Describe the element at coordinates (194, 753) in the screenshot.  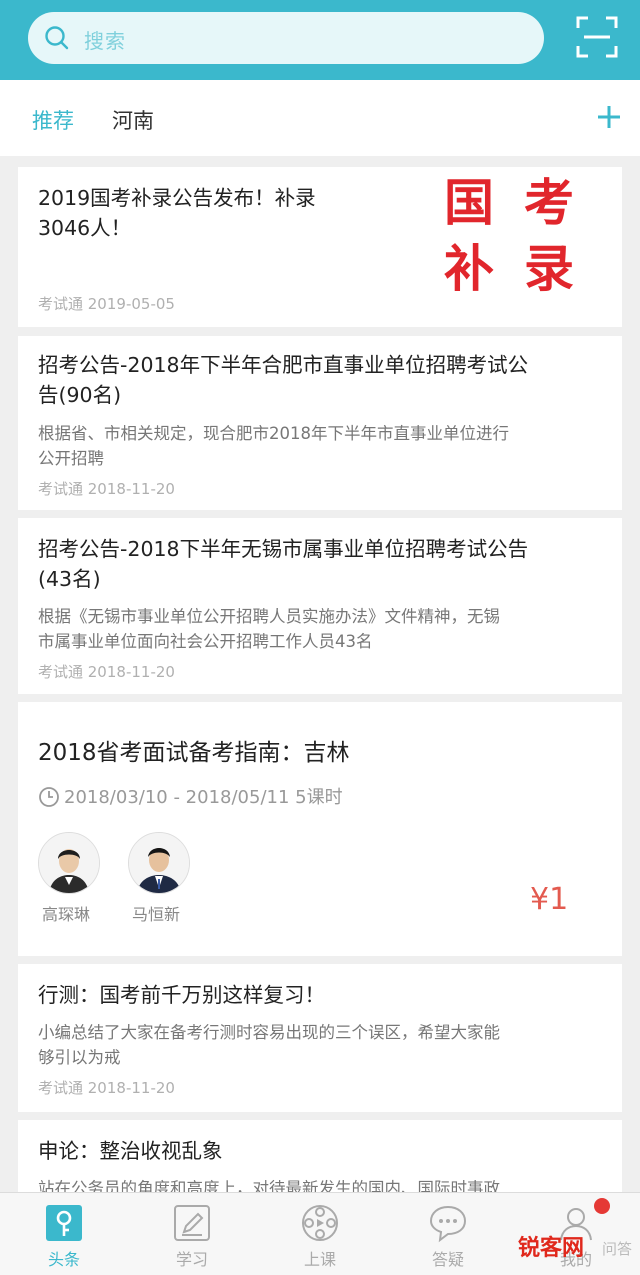
I see `course-title: 2018省考面试备考指南：吉林` at that location.